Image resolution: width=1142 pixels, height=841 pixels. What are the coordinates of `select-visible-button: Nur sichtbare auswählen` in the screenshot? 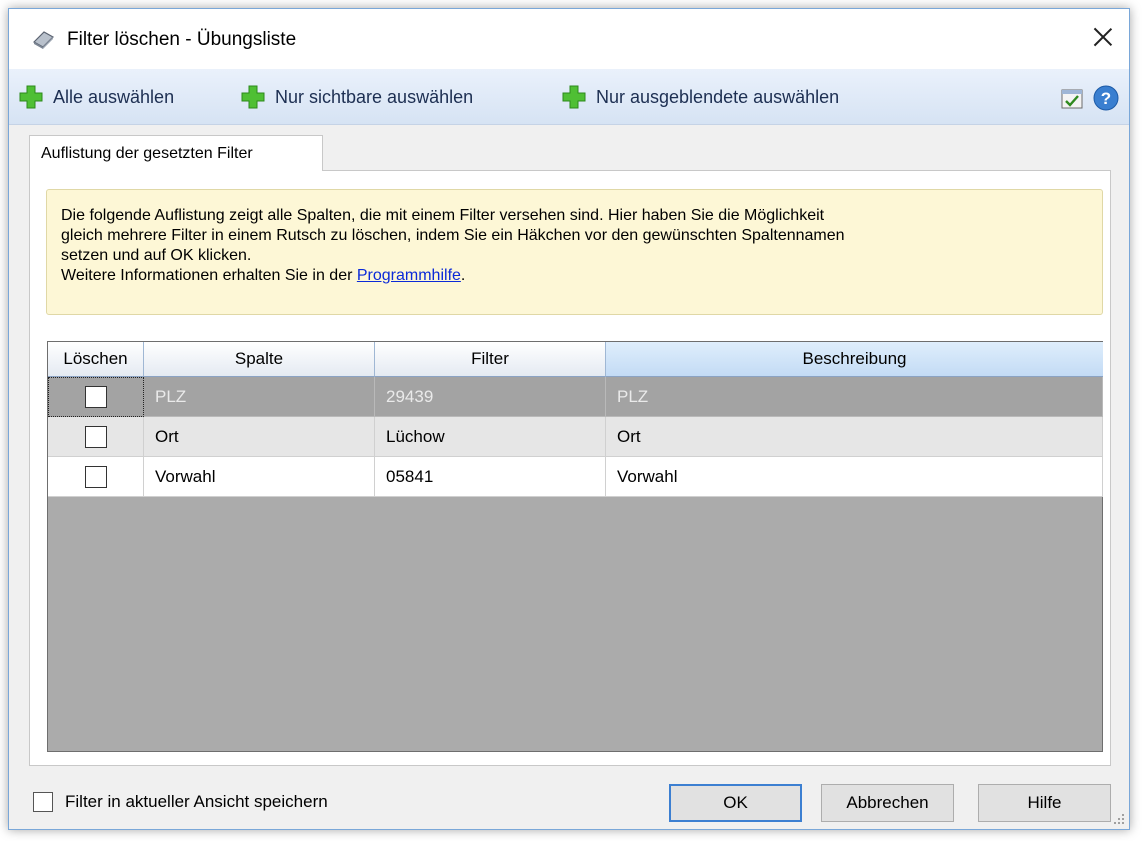 It's located at (357, 97).